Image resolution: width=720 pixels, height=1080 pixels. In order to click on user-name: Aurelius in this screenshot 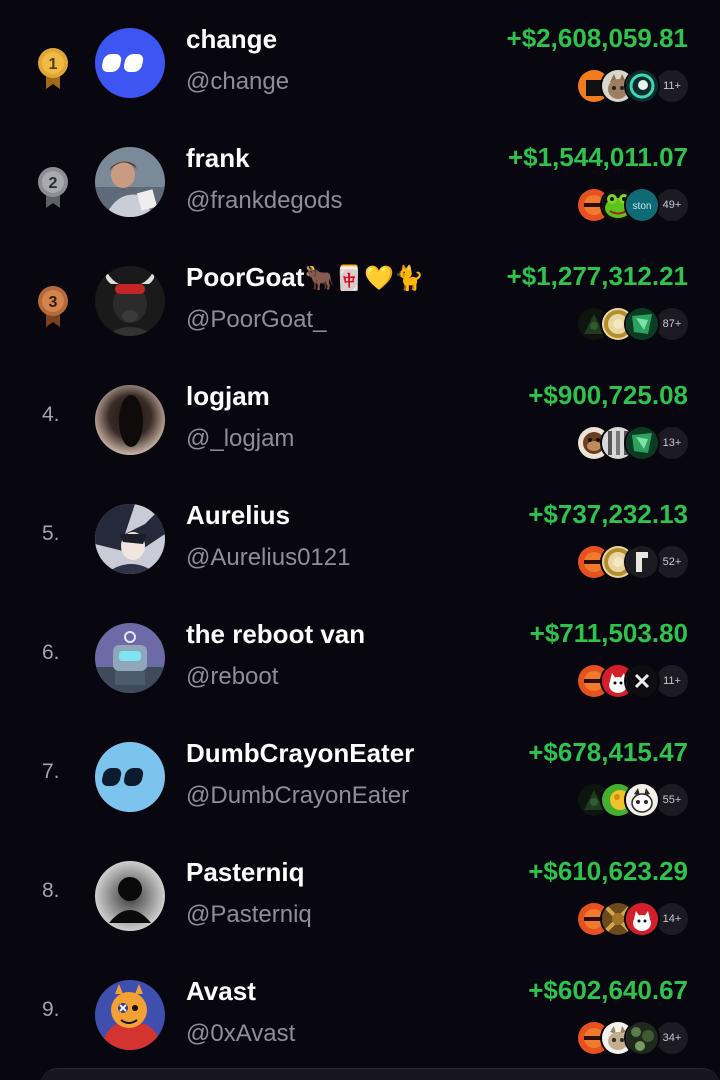, I will do `click(238, 515)`.